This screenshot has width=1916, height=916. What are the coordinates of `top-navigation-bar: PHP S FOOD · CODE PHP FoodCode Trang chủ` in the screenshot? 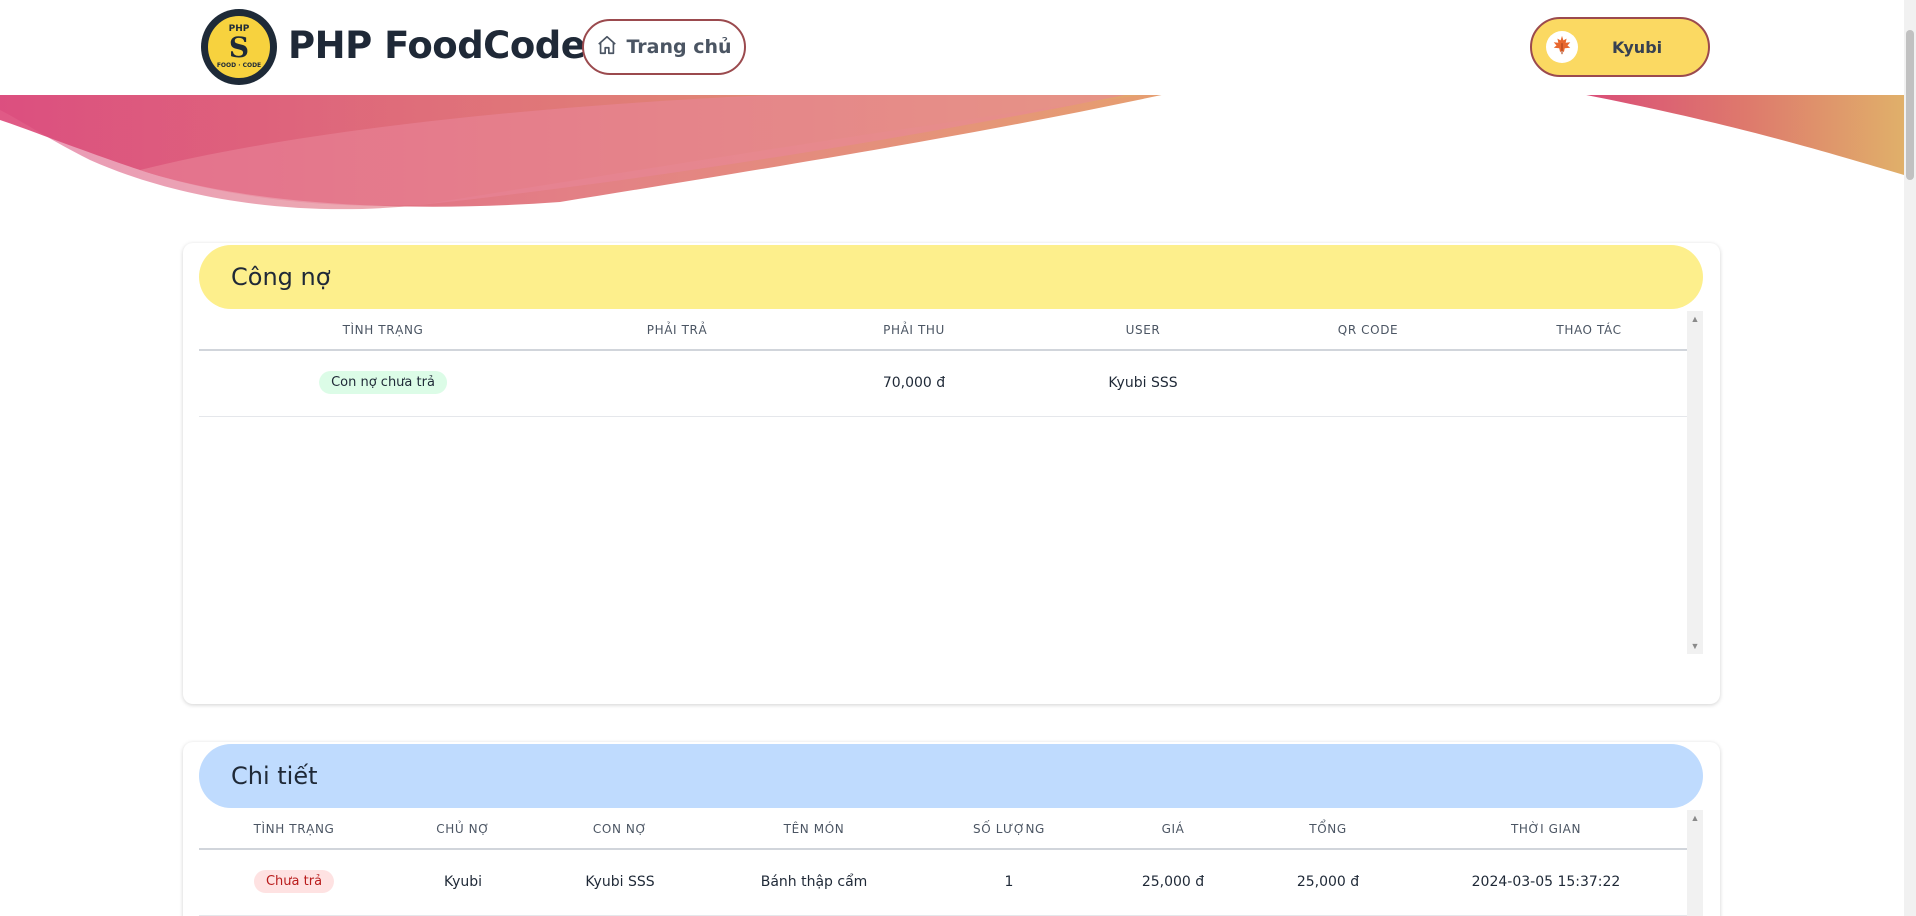 It's located at (952, 47).